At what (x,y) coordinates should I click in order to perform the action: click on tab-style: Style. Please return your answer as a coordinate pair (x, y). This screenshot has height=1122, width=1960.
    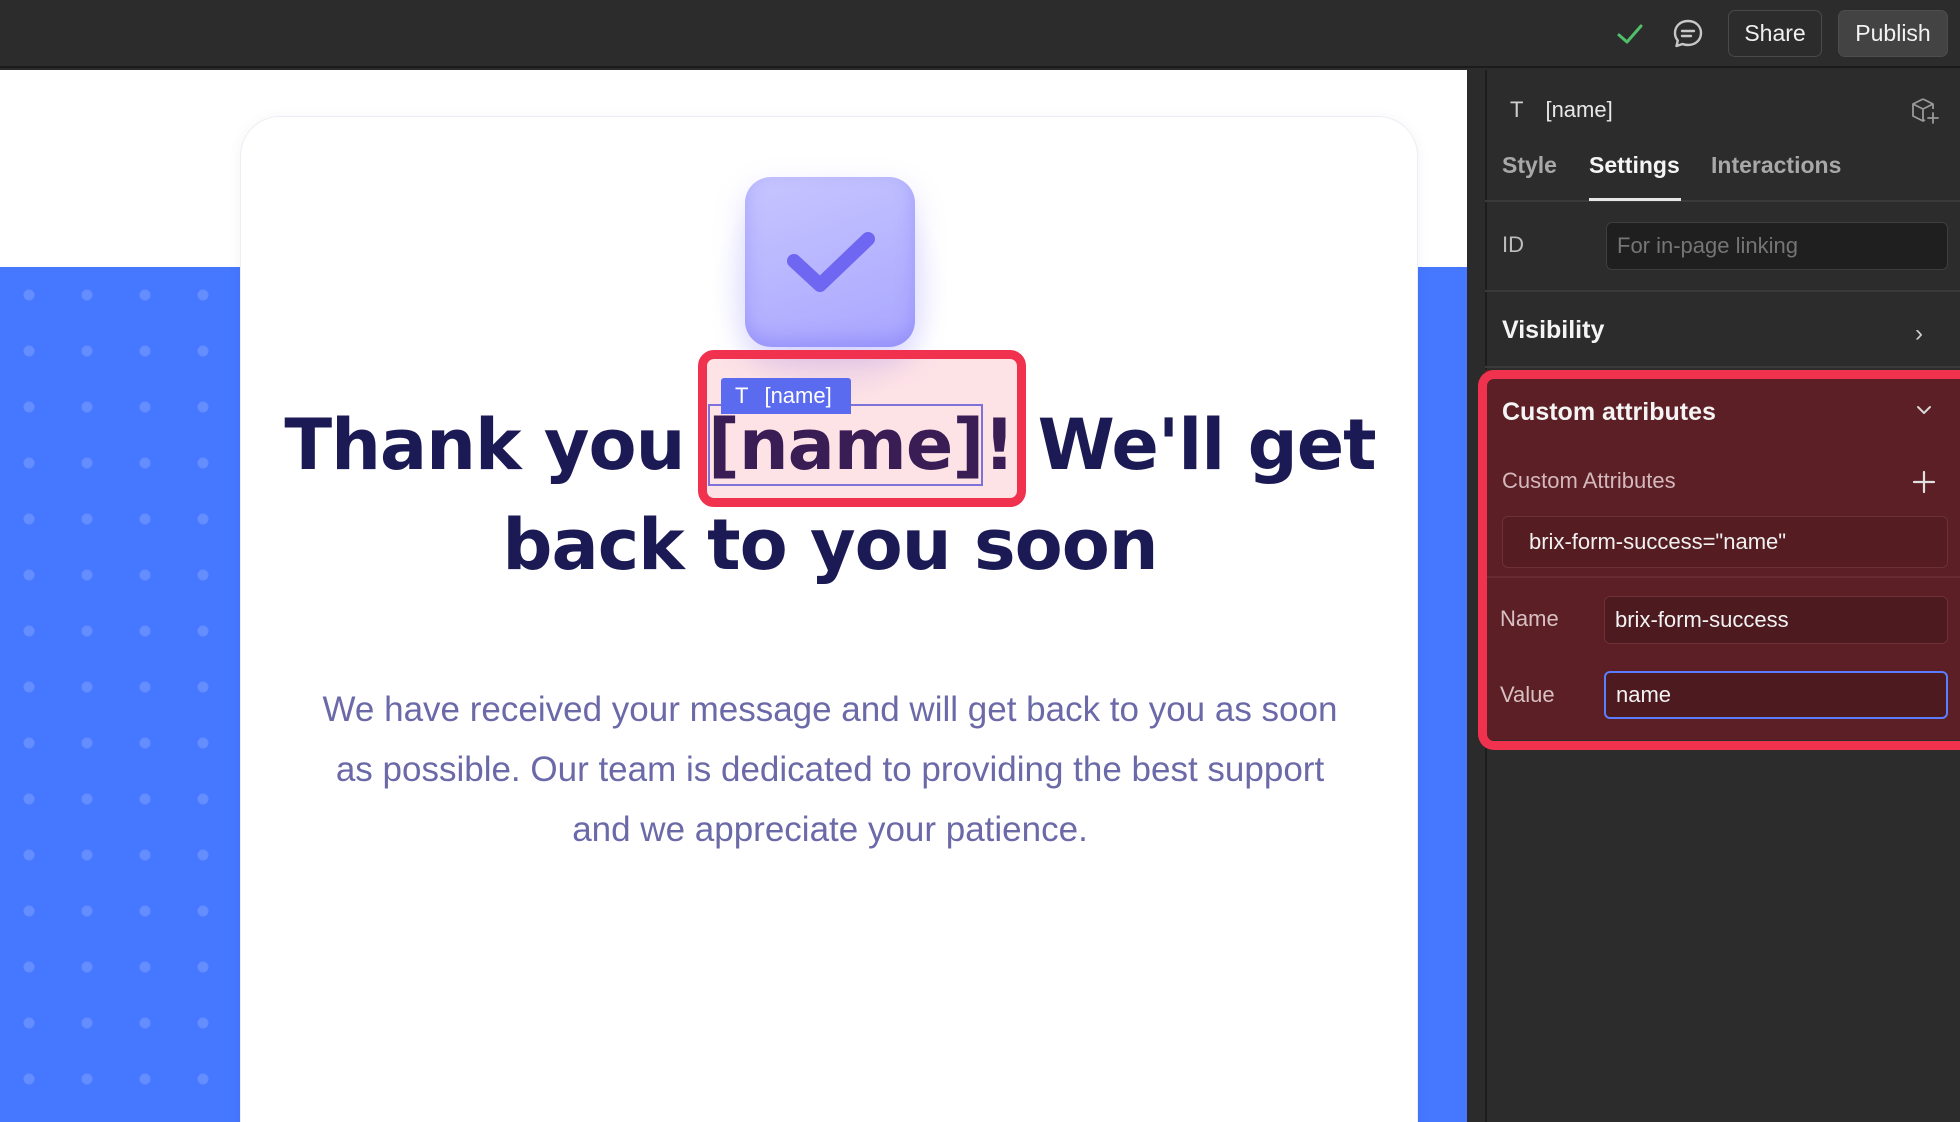
    Looking at the image, I should click on (1529, 165).